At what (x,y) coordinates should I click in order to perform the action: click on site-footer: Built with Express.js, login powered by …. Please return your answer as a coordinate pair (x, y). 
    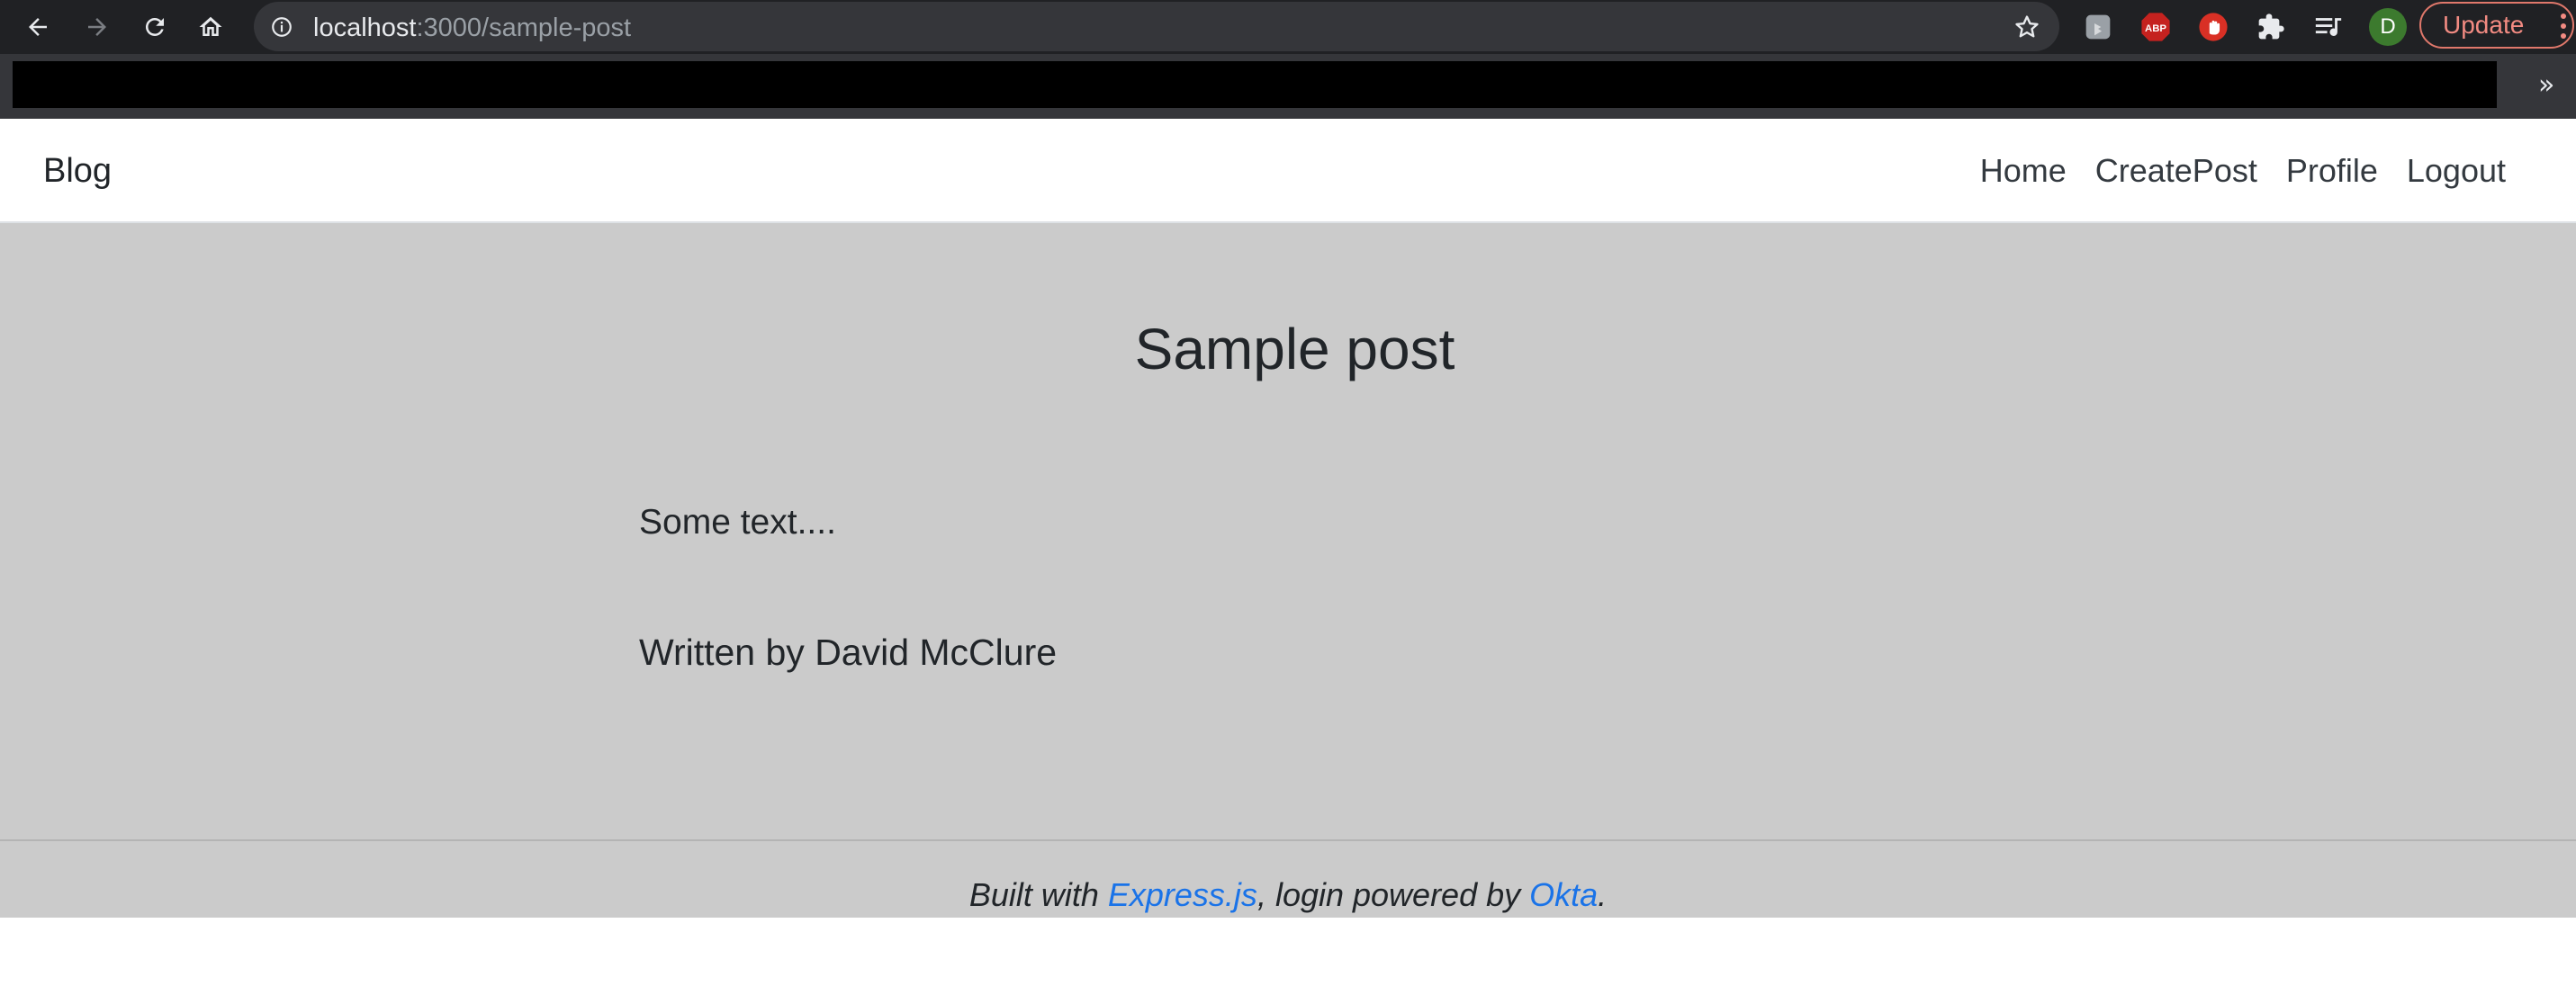
    Looking at the image, I should click on (1288, 878).